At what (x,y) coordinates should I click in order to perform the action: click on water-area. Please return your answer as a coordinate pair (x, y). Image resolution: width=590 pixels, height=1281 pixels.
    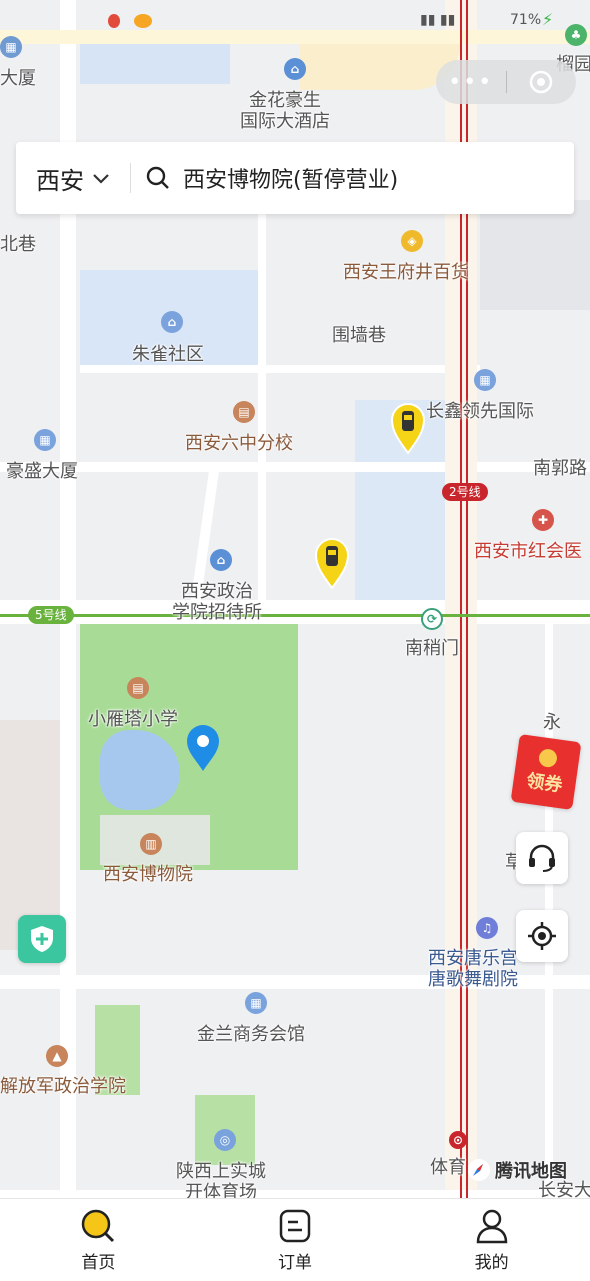
    Looking at the image, I should click on (155, 64).